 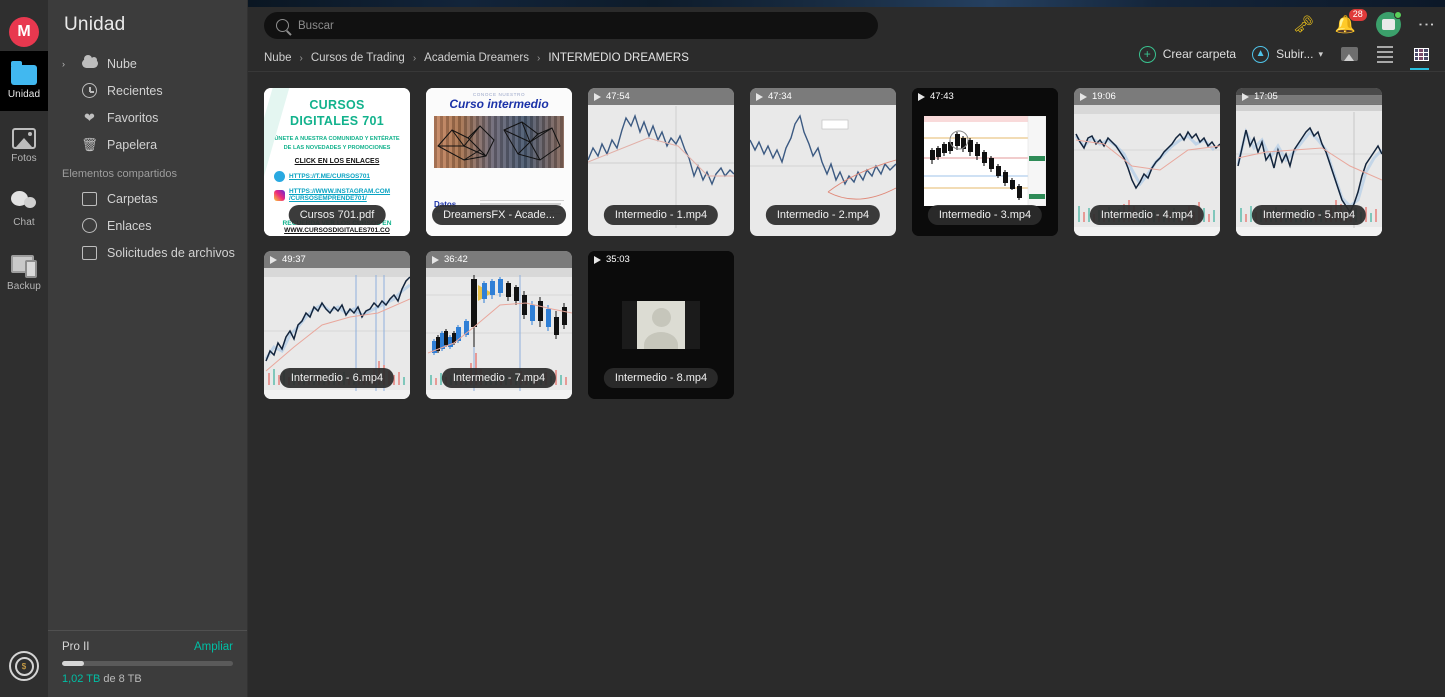 What do you see at coordinates (95, 24) in the screenshot?
I see `page-title: Unidad` at bounding box center [95, 24].